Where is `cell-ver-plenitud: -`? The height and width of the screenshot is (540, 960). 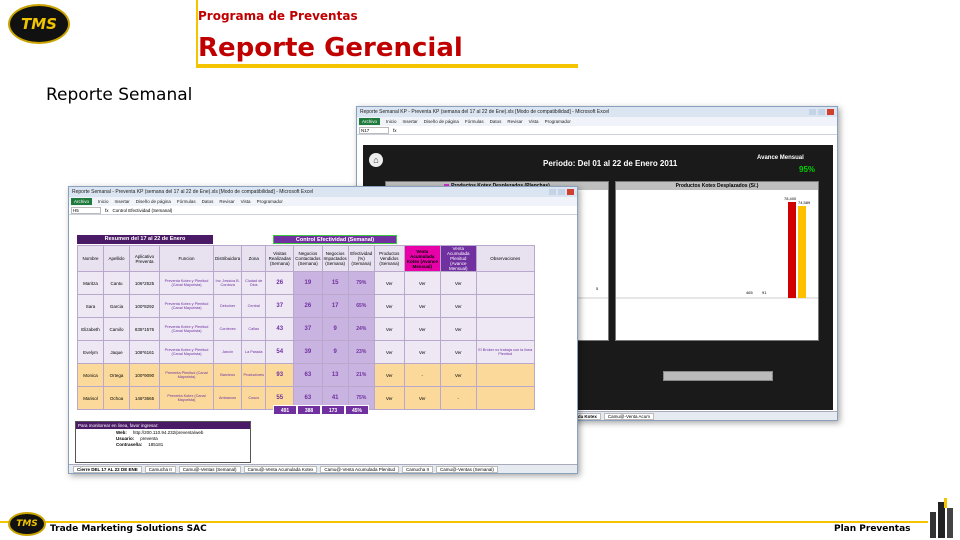 cell-ver-plenitud: - is located at coordinates (458, 398).